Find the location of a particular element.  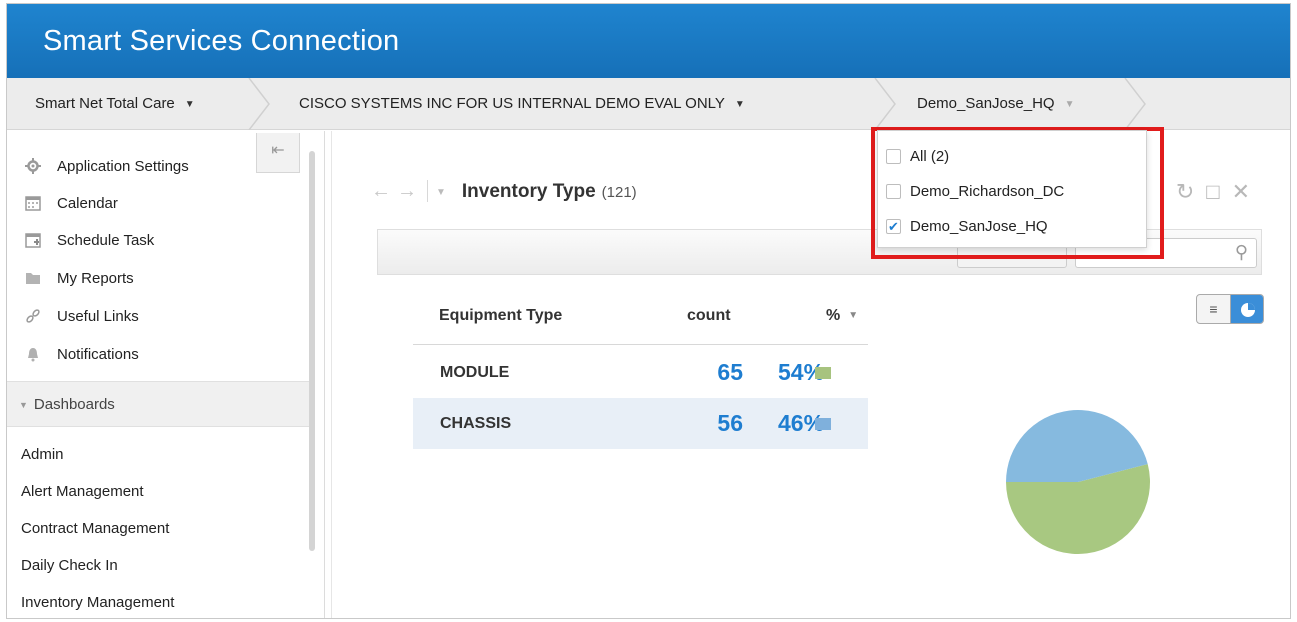

sidebar-item-my-reports: My Reports is located at coordinates (79, 279).